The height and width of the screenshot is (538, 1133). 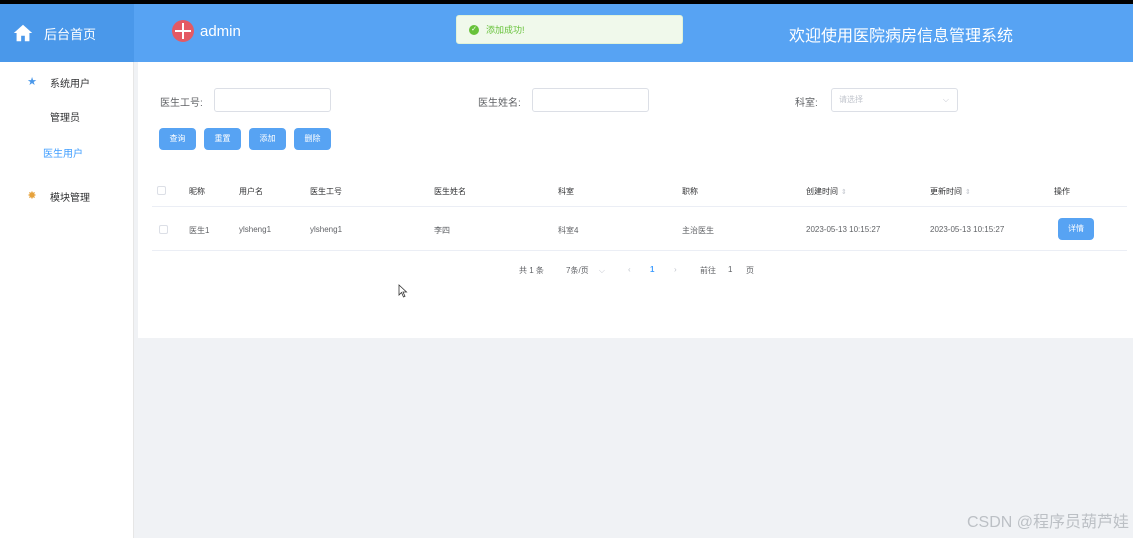 I want to click on select-all-checkbox, so click(x=161, y=190).